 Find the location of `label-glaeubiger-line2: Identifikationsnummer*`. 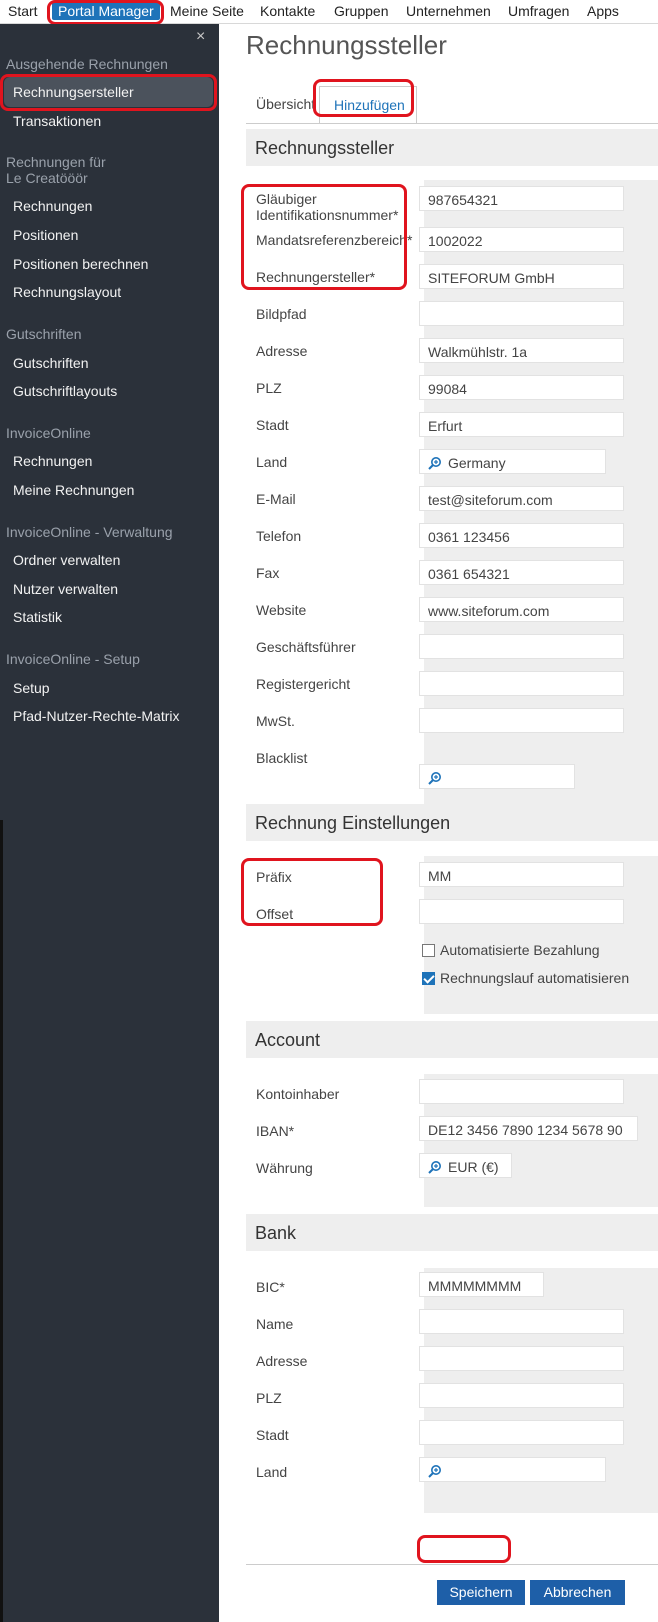

label-glaeubiger-line2: Identifikationsnummer* is located at coordinates (327, 215).